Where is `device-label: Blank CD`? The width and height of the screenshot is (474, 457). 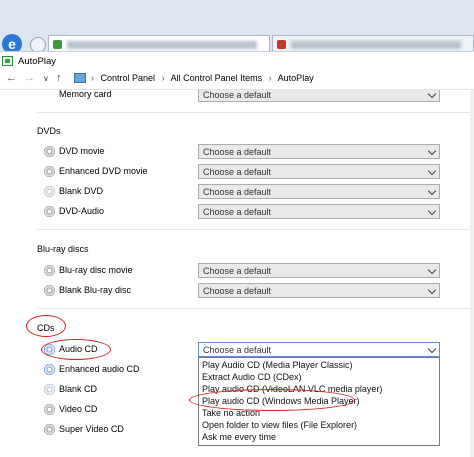
device-label: Blank CD is located at coordinates (78, 389).